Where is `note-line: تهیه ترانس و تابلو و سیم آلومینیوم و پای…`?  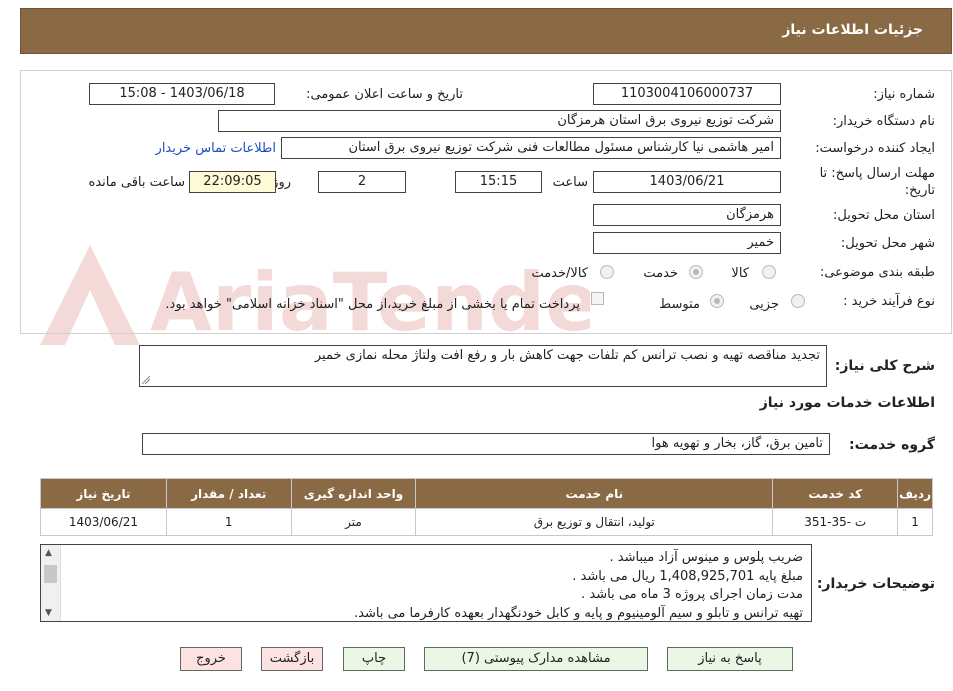
note-line: تهیه ترانس و تابلو و سیم آلومینیوم و پای… is located at coordinates (578, 613).